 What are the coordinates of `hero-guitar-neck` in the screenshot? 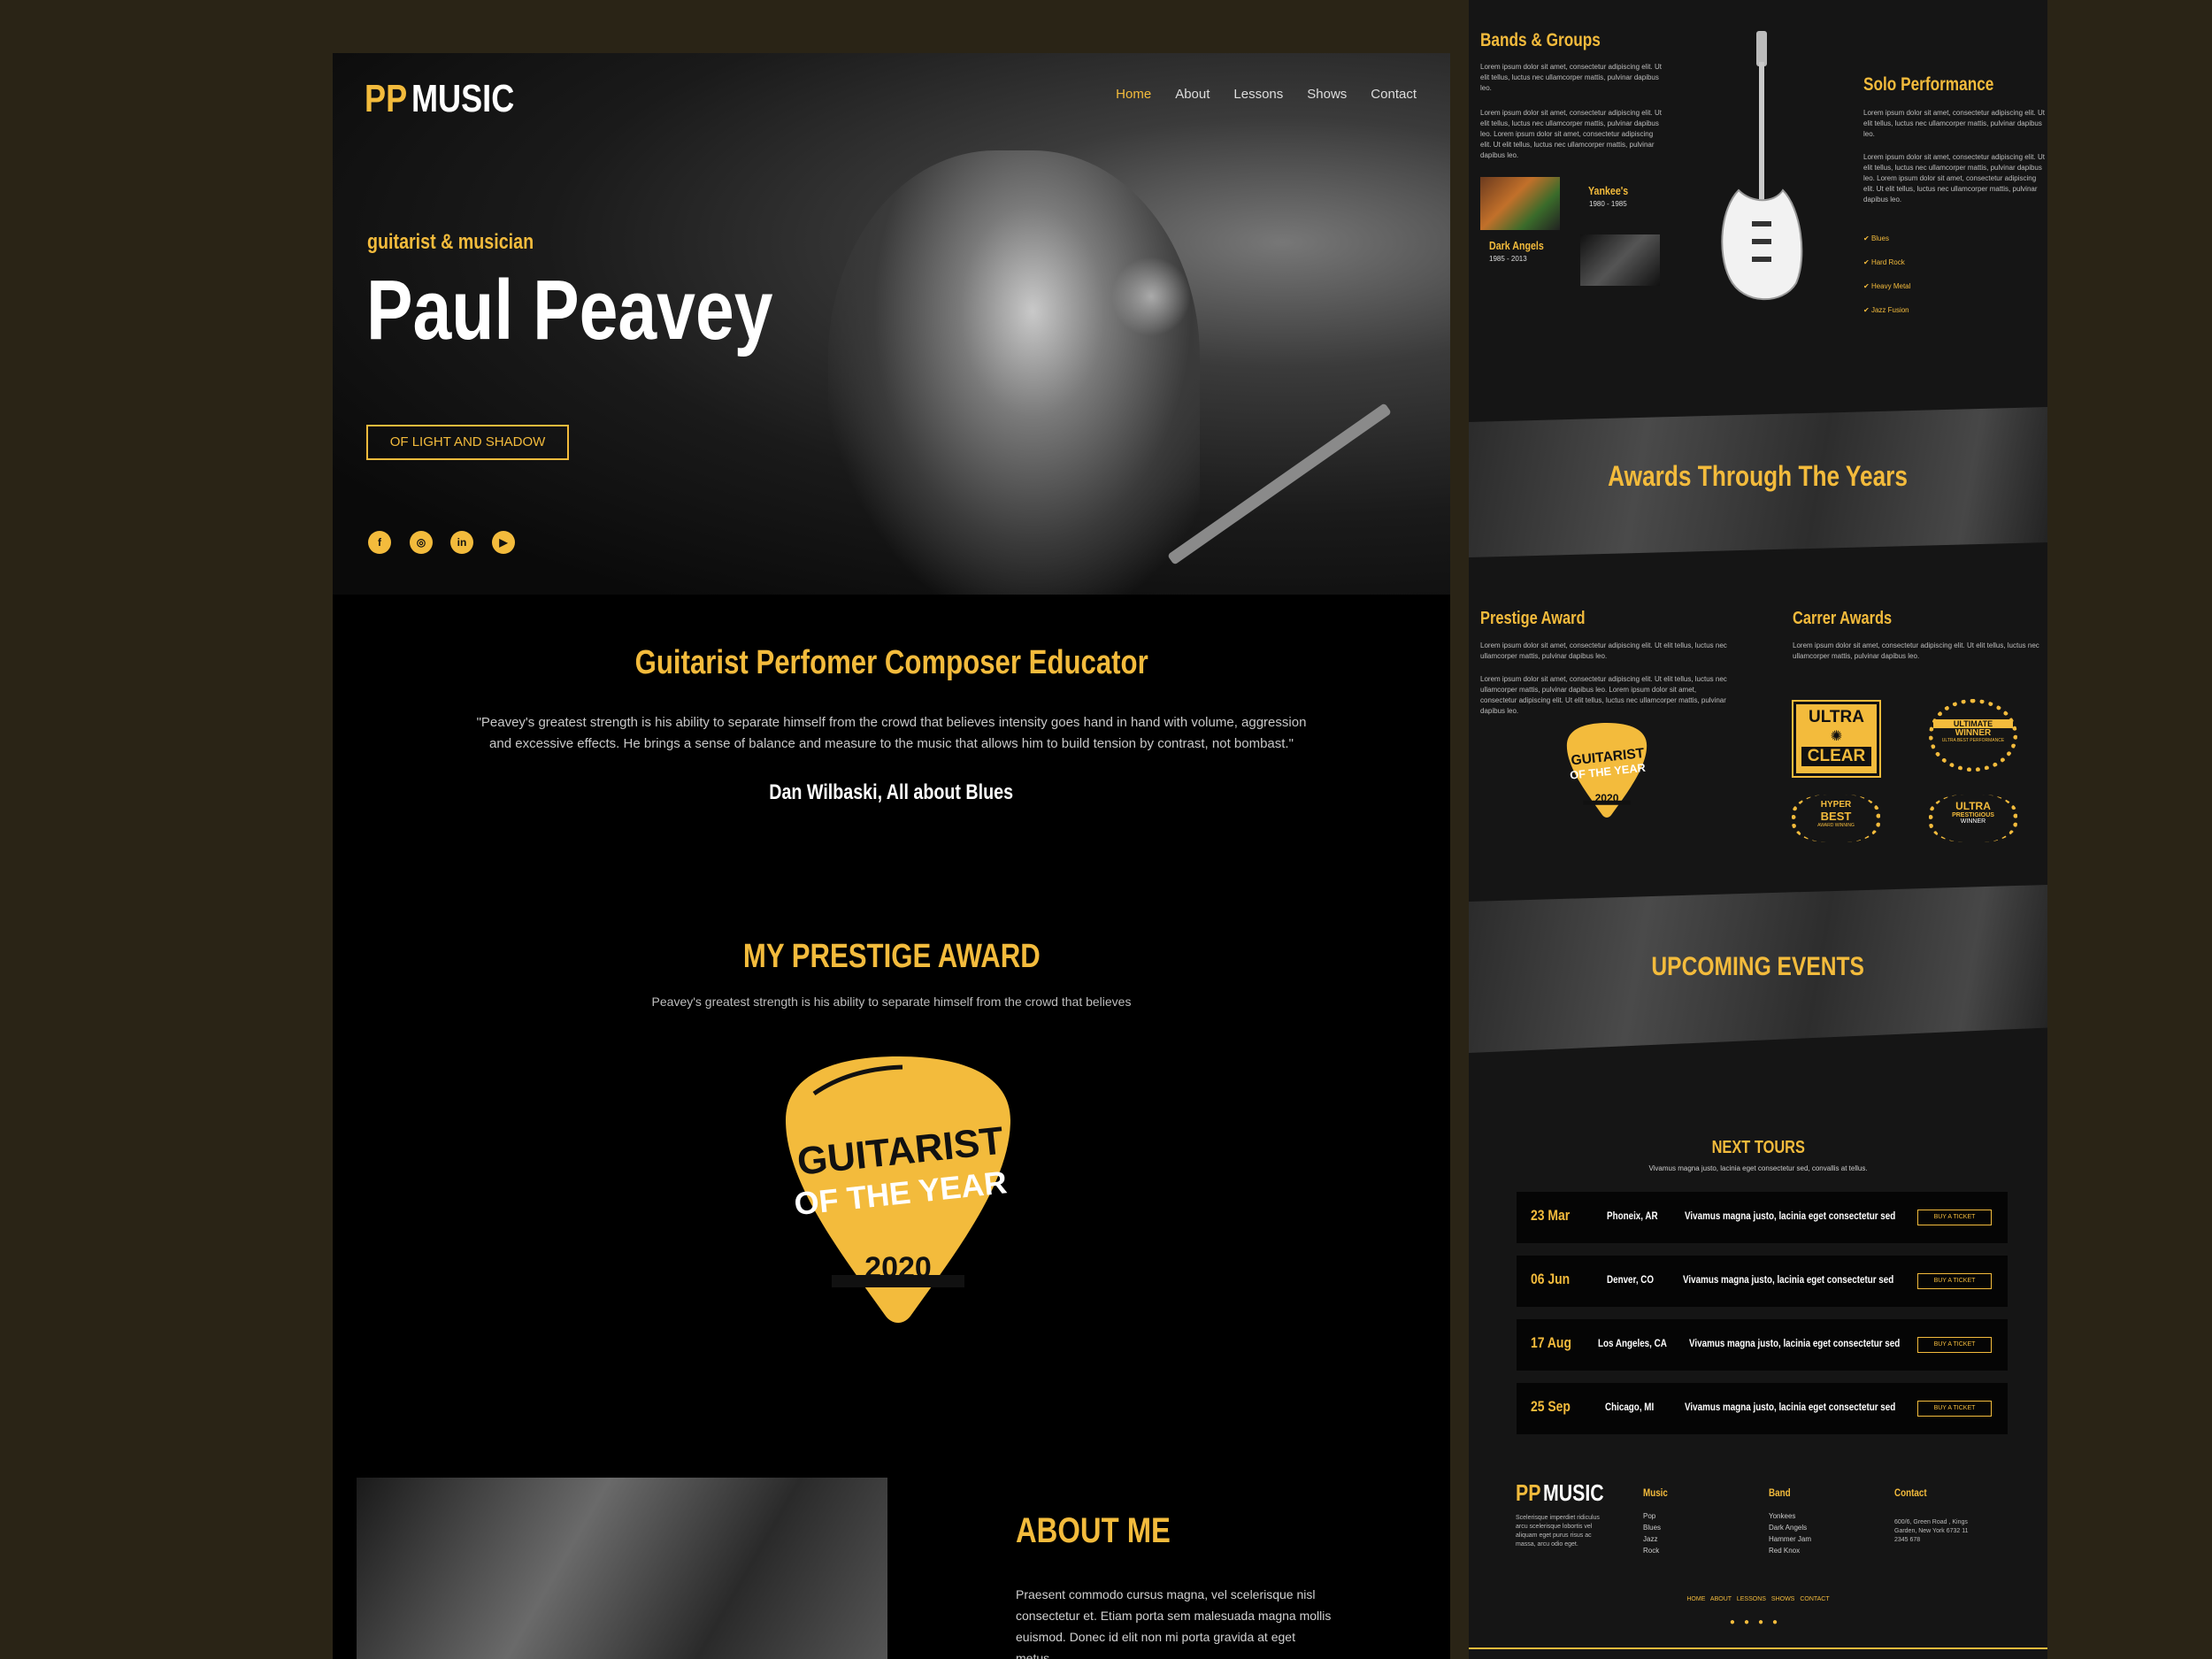 It's located at (1279, 484).